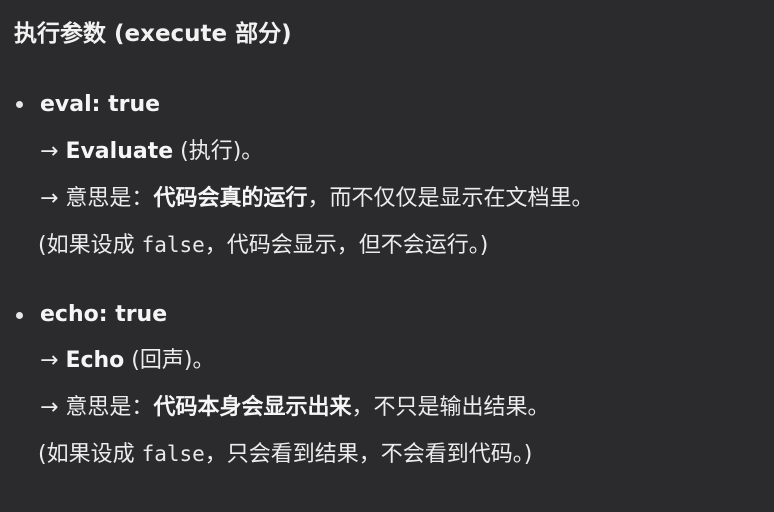 This screenshot has height=512, width=774. I want to click on param-eval-note: (如果设成 false，代码会显示，但不会运行。), so click(263, 245).